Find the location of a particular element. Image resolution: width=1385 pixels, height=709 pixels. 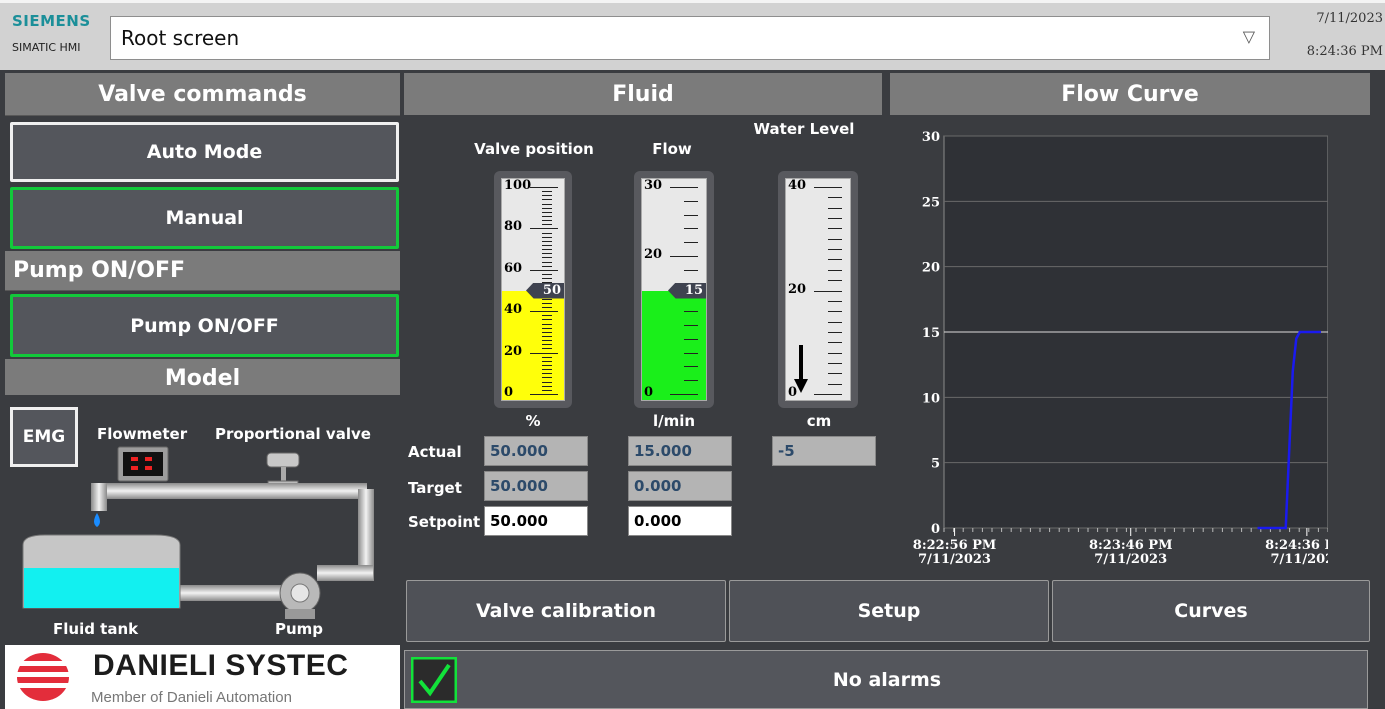

current-time: 8:24:36 PM is located at coordinates (1344, 51).